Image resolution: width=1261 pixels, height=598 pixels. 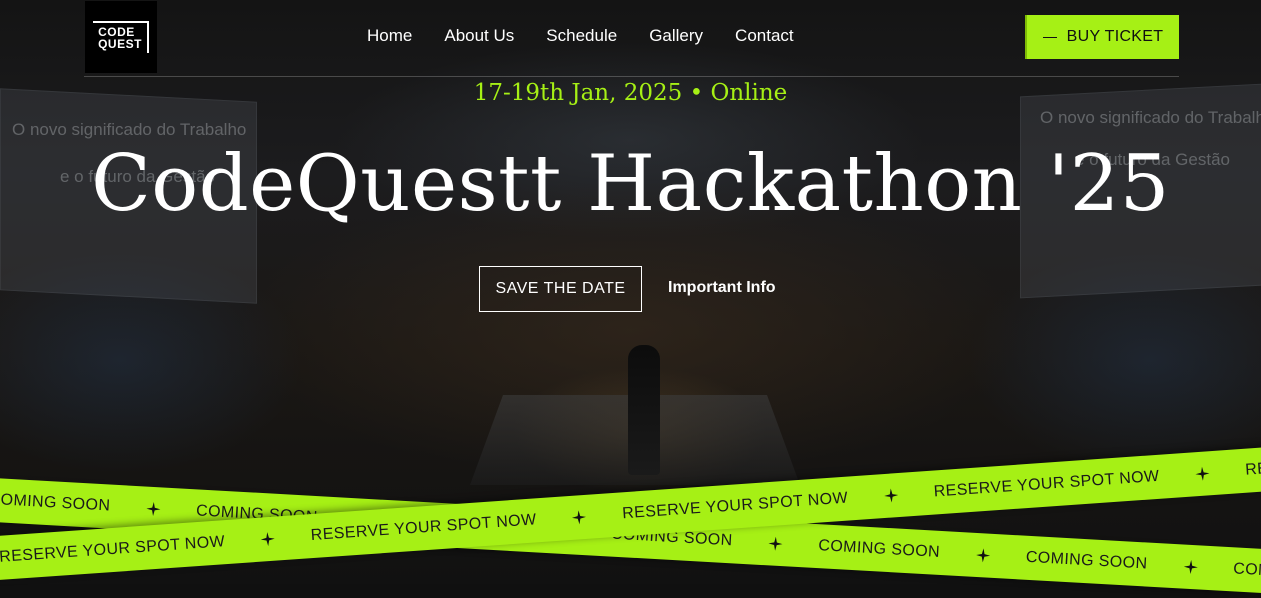 I want to click on main-nav: Home About Us Schedule Gallery Contact, so click(x=580, y=36).